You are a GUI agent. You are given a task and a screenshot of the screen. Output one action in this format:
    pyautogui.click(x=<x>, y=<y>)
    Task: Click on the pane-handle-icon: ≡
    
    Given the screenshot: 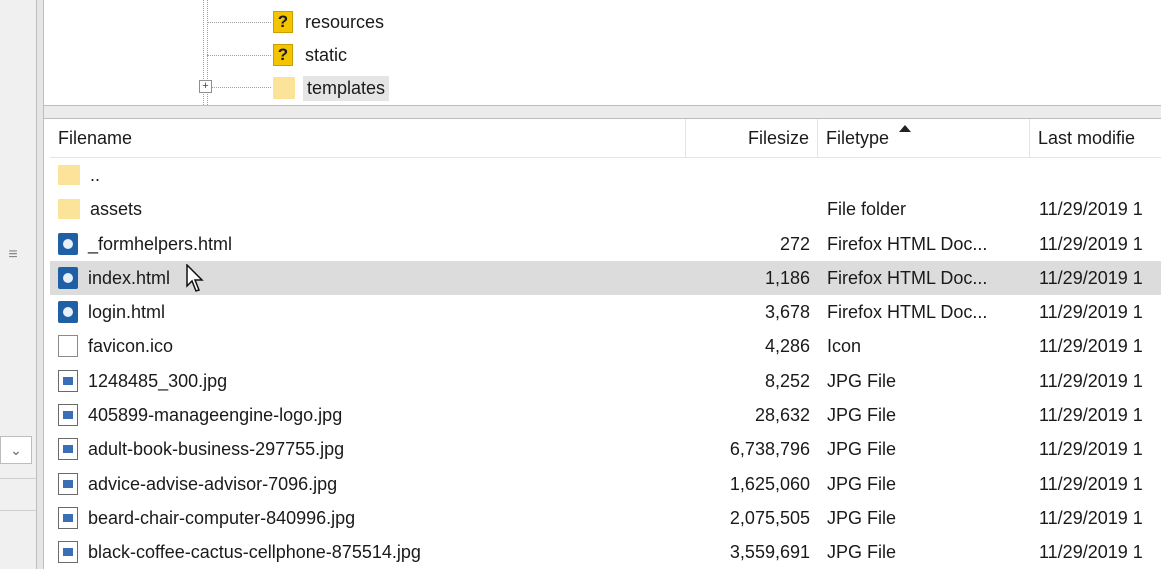 What is the action you would take?
    pyautogui.click(x=13, y=255)
    